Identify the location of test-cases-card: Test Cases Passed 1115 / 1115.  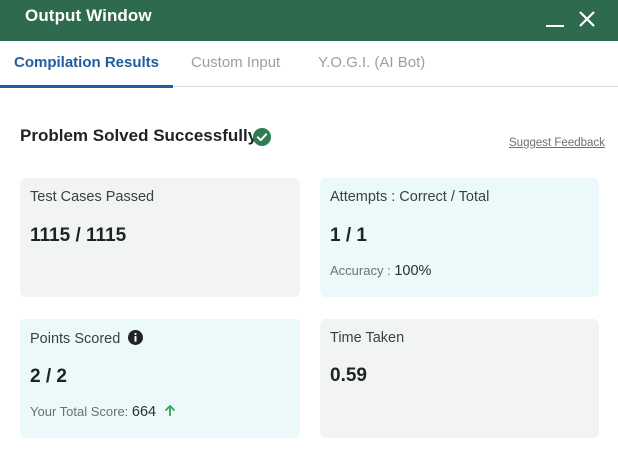
(160, 237).